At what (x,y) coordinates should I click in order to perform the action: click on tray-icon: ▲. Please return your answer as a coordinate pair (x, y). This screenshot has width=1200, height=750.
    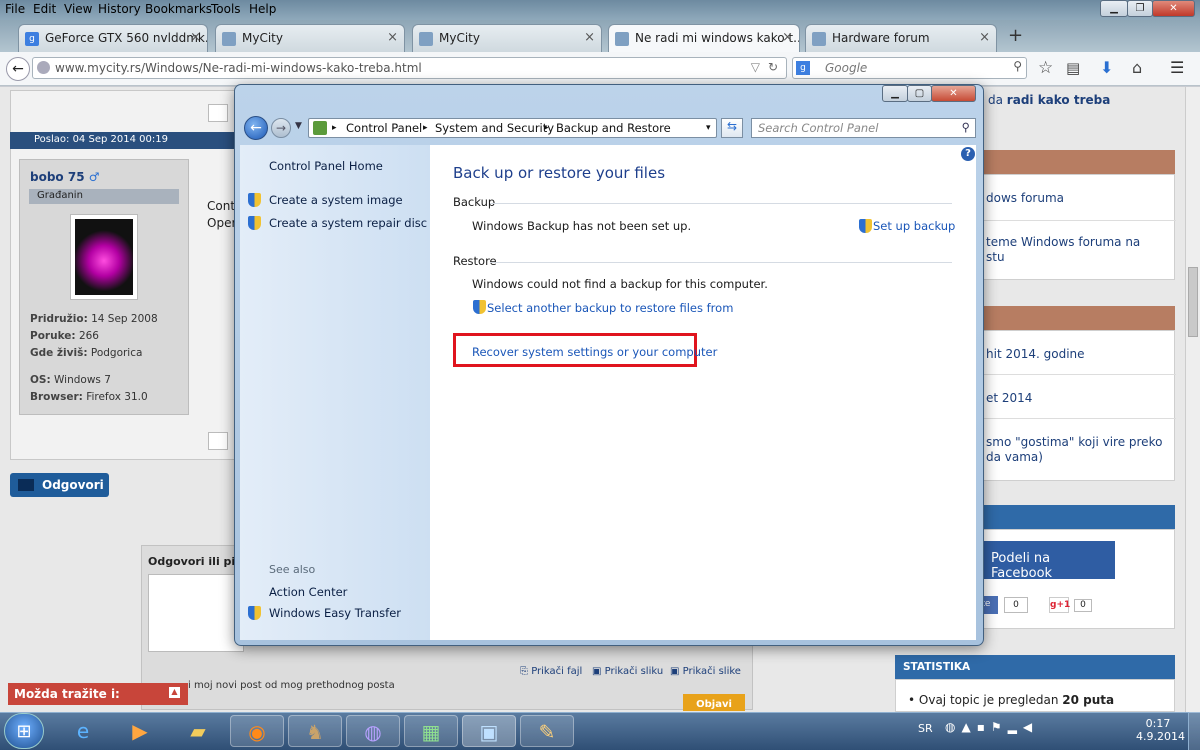
    Looking at the image, I should click on (968, 727).